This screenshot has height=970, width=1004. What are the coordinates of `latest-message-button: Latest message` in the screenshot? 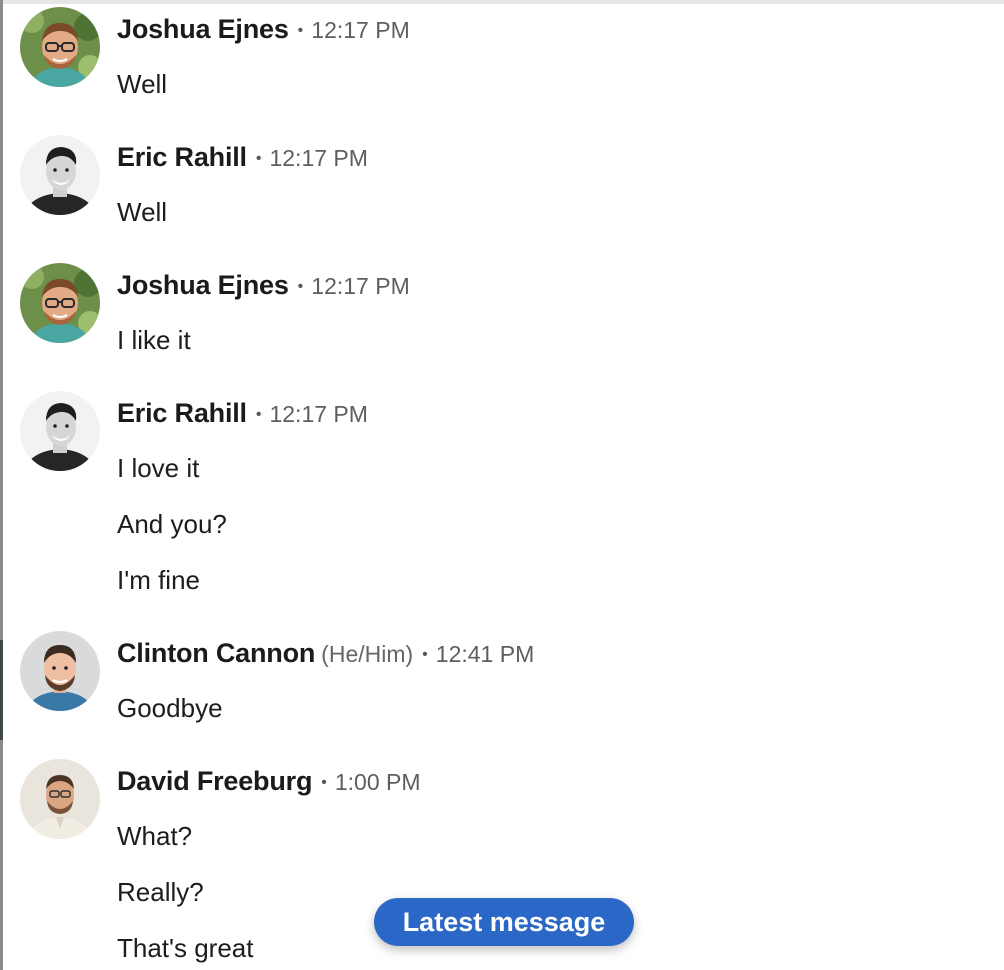 It's located at (504, 922).